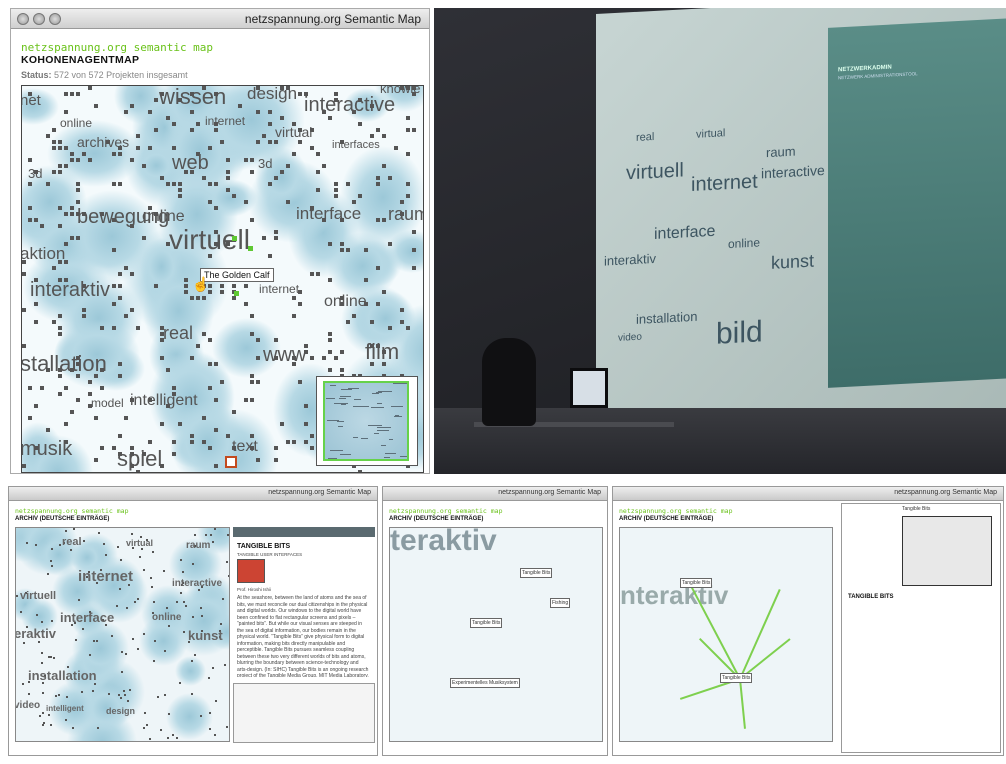  Describe the element at coordinates (55, 19) in the screenshot. I see `zoom-window-button` at that location.